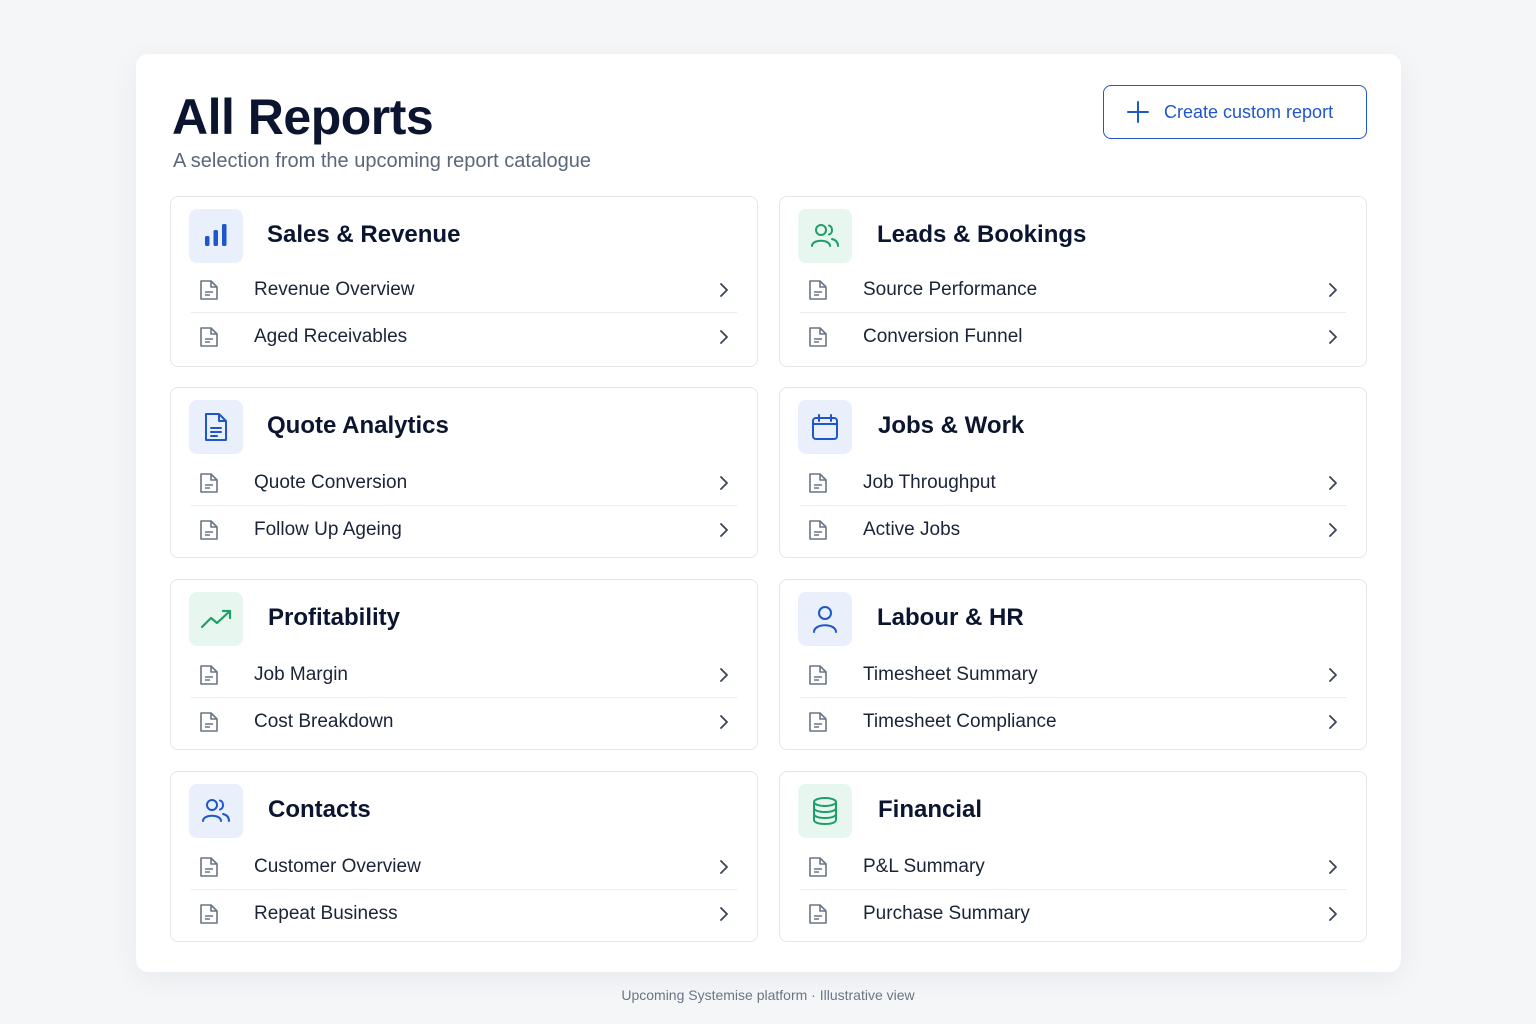 Image resolution: width=1536 pixels, height=1024 pixels. Describe the element at coordinates (464, 867) in the screenshot. I see `report-row: Customer Overview` at that location.